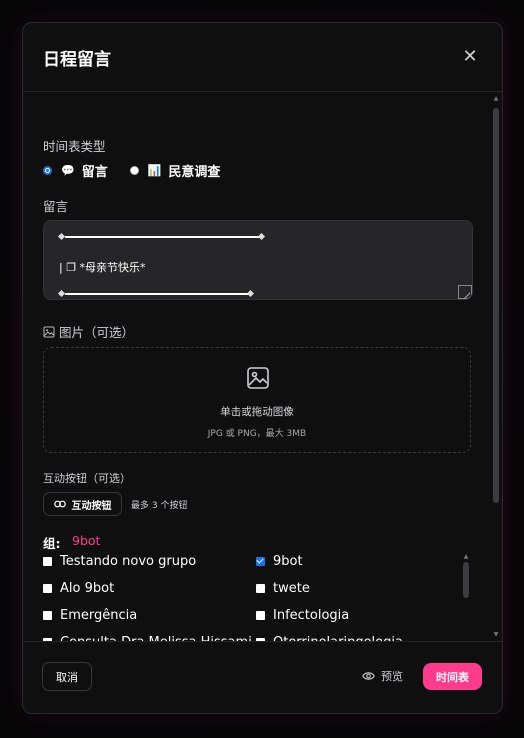  What do you see at coordinates (91, 506) in the screenshot?
I see `add-interactive-button-label: 互动按钮` at bounding box center [91, 506].